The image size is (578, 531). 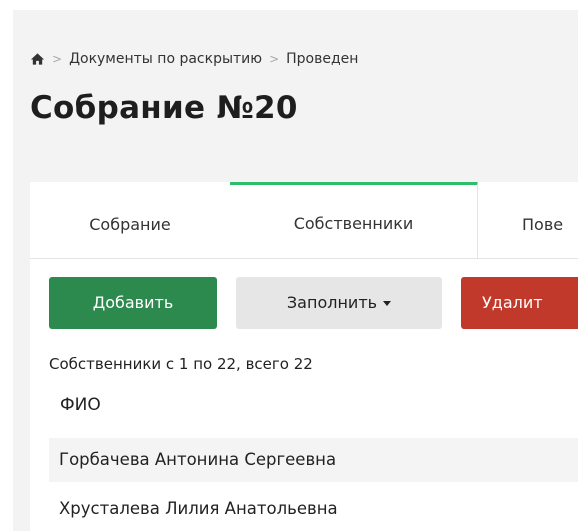 I want to click on fill-dropdown-button: Заполнить, so click(x=339, y=303).